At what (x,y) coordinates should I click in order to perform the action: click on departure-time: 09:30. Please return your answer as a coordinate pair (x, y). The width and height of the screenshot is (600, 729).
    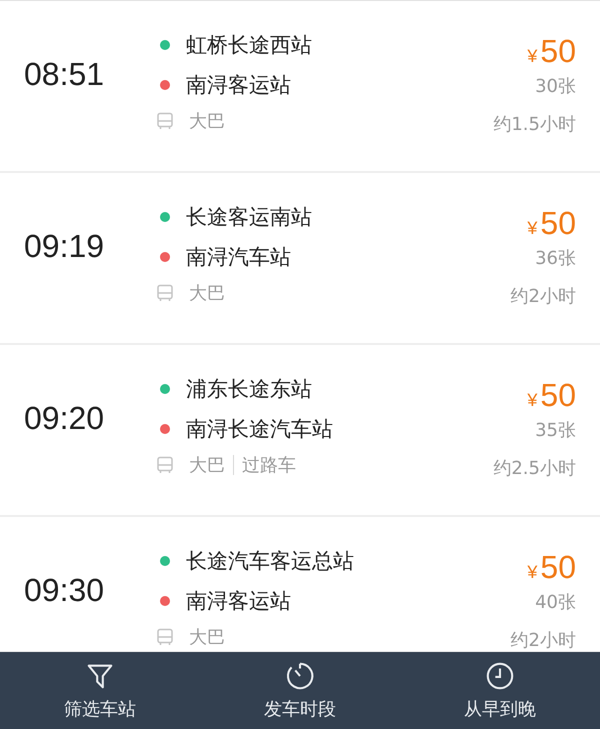
    Looking at the image, I should click on (65, 590).